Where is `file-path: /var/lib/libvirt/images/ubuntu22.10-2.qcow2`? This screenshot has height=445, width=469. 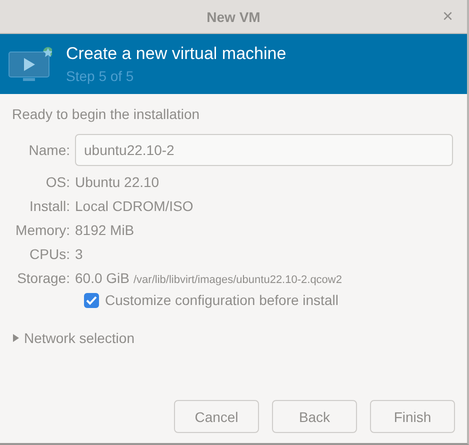 file-path: /var/lib/libvirt/images/ubuntu22.10-2.qcow2 is located at coordinates (237, 280).